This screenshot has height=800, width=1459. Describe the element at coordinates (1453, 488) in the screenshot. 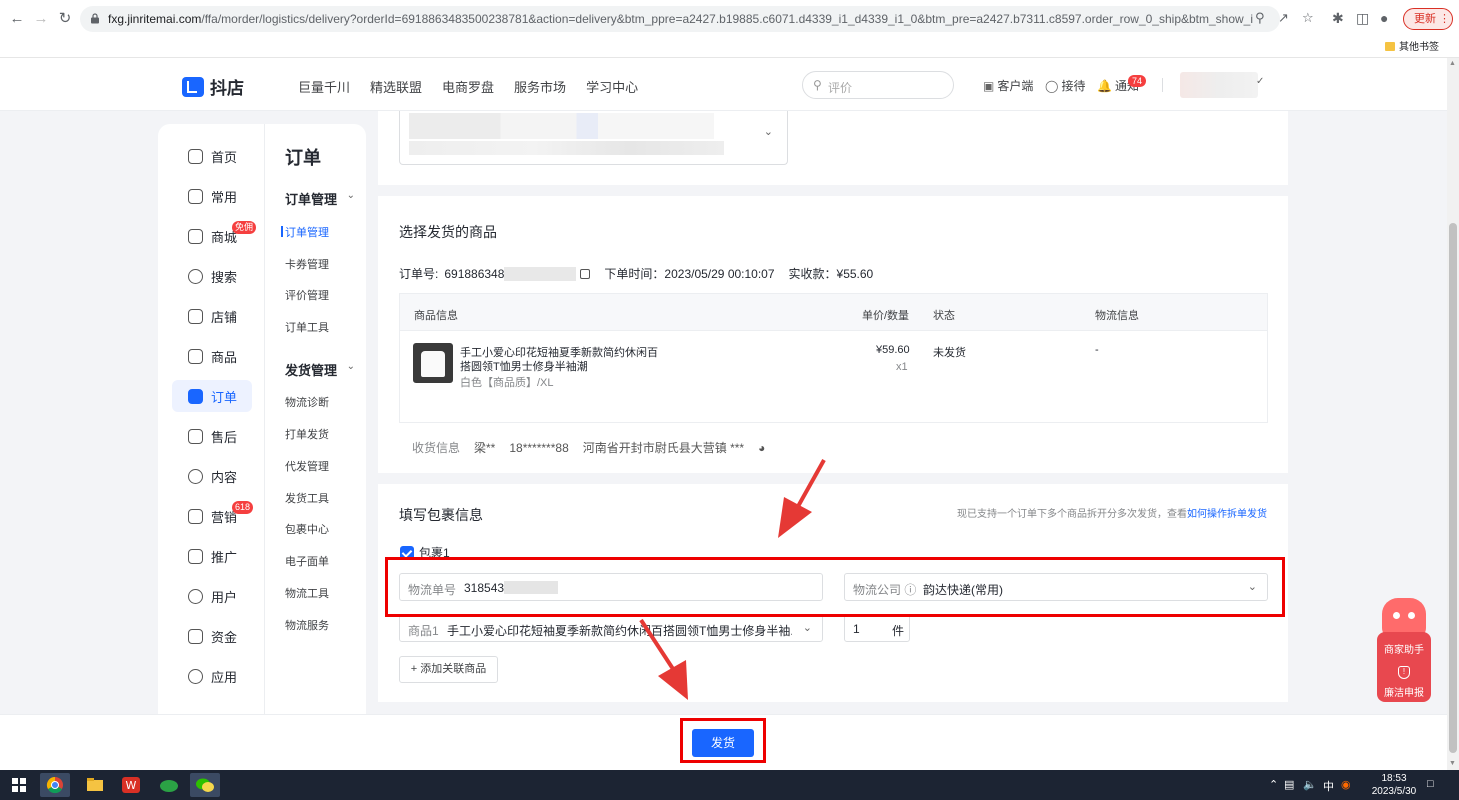

I see `scroll-thumb` at that location.